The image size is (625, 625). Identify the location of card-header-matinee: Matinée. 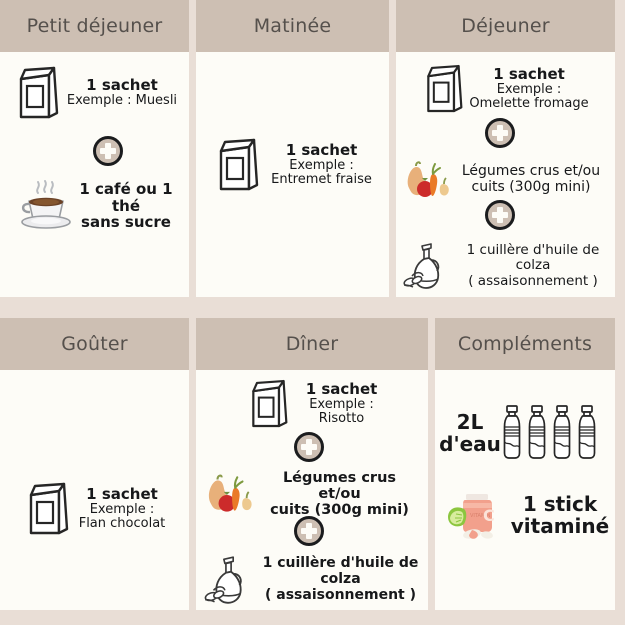
(292, 26).